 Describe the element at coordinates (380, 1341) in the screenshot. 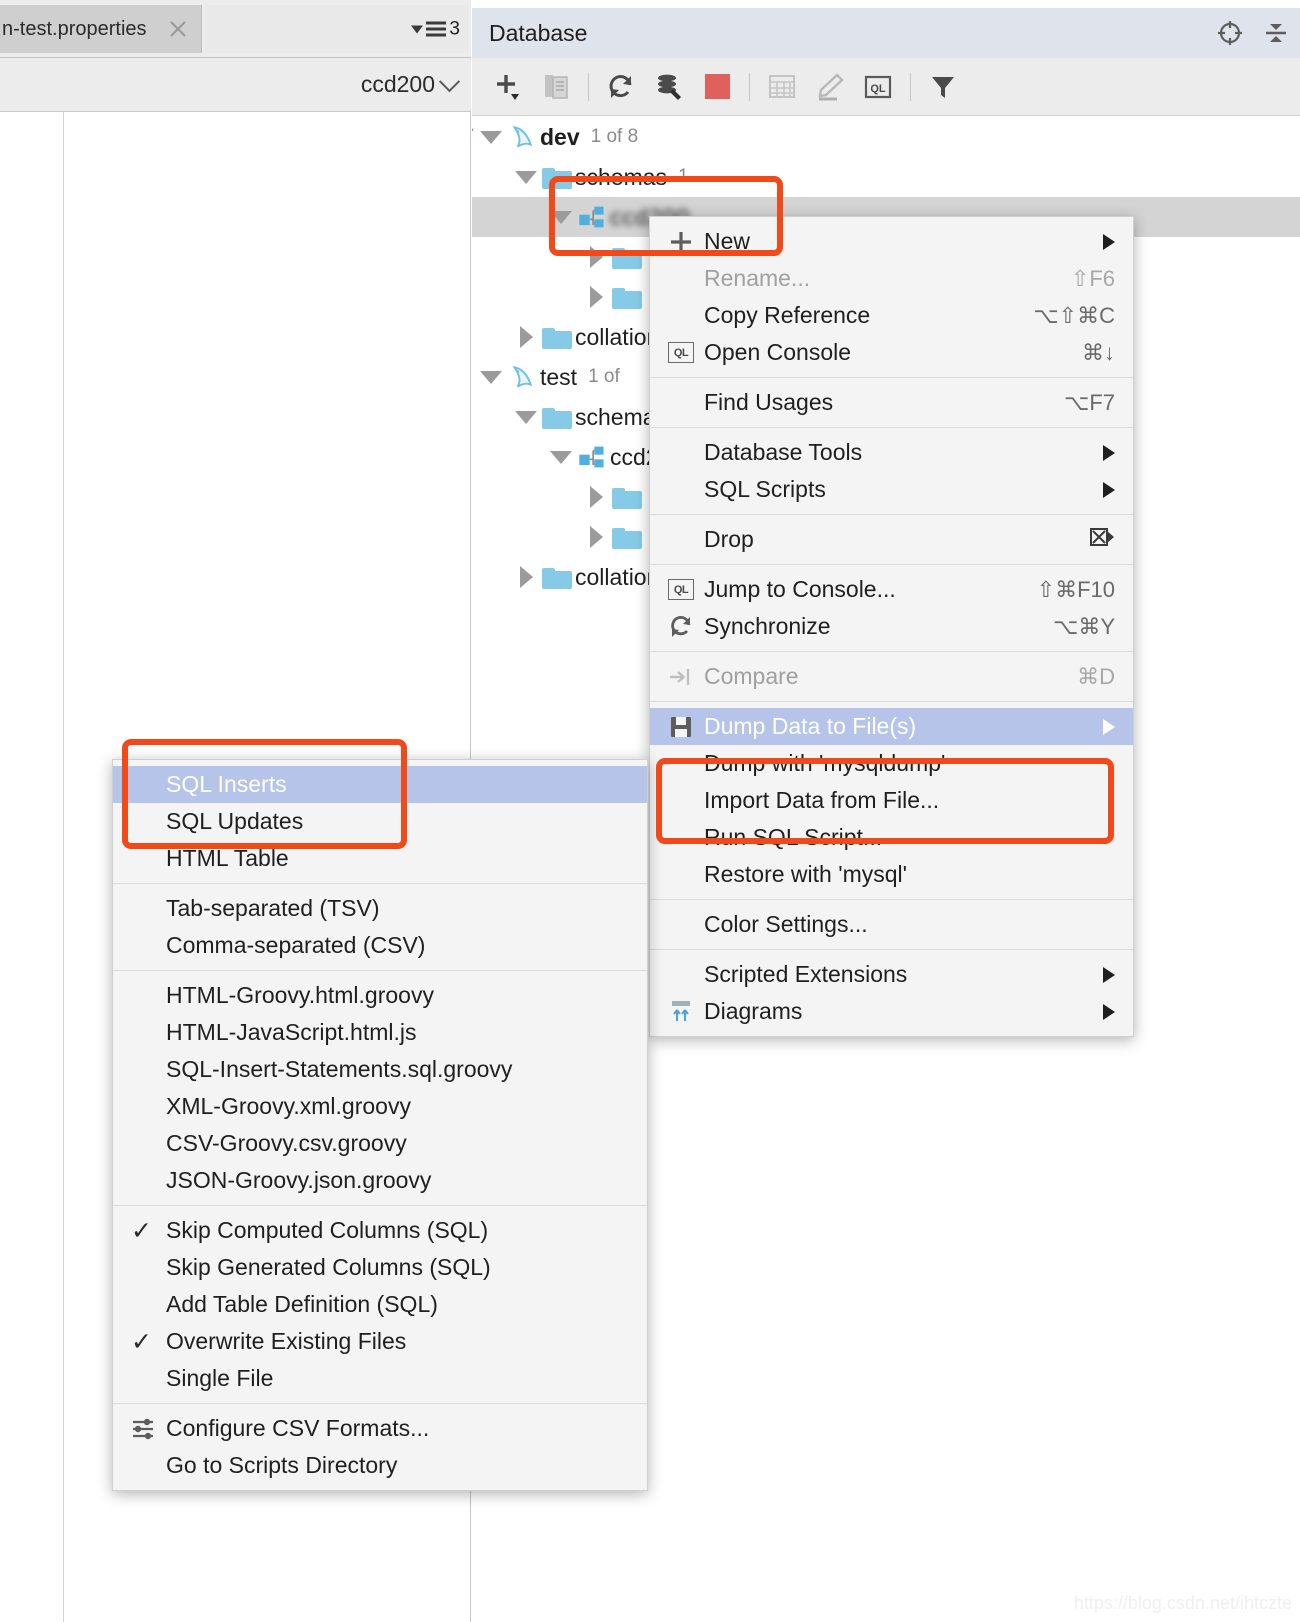

I see `submenu-item-overwrite-existing-files: ✓ Overwrite Existing Files` at that location.